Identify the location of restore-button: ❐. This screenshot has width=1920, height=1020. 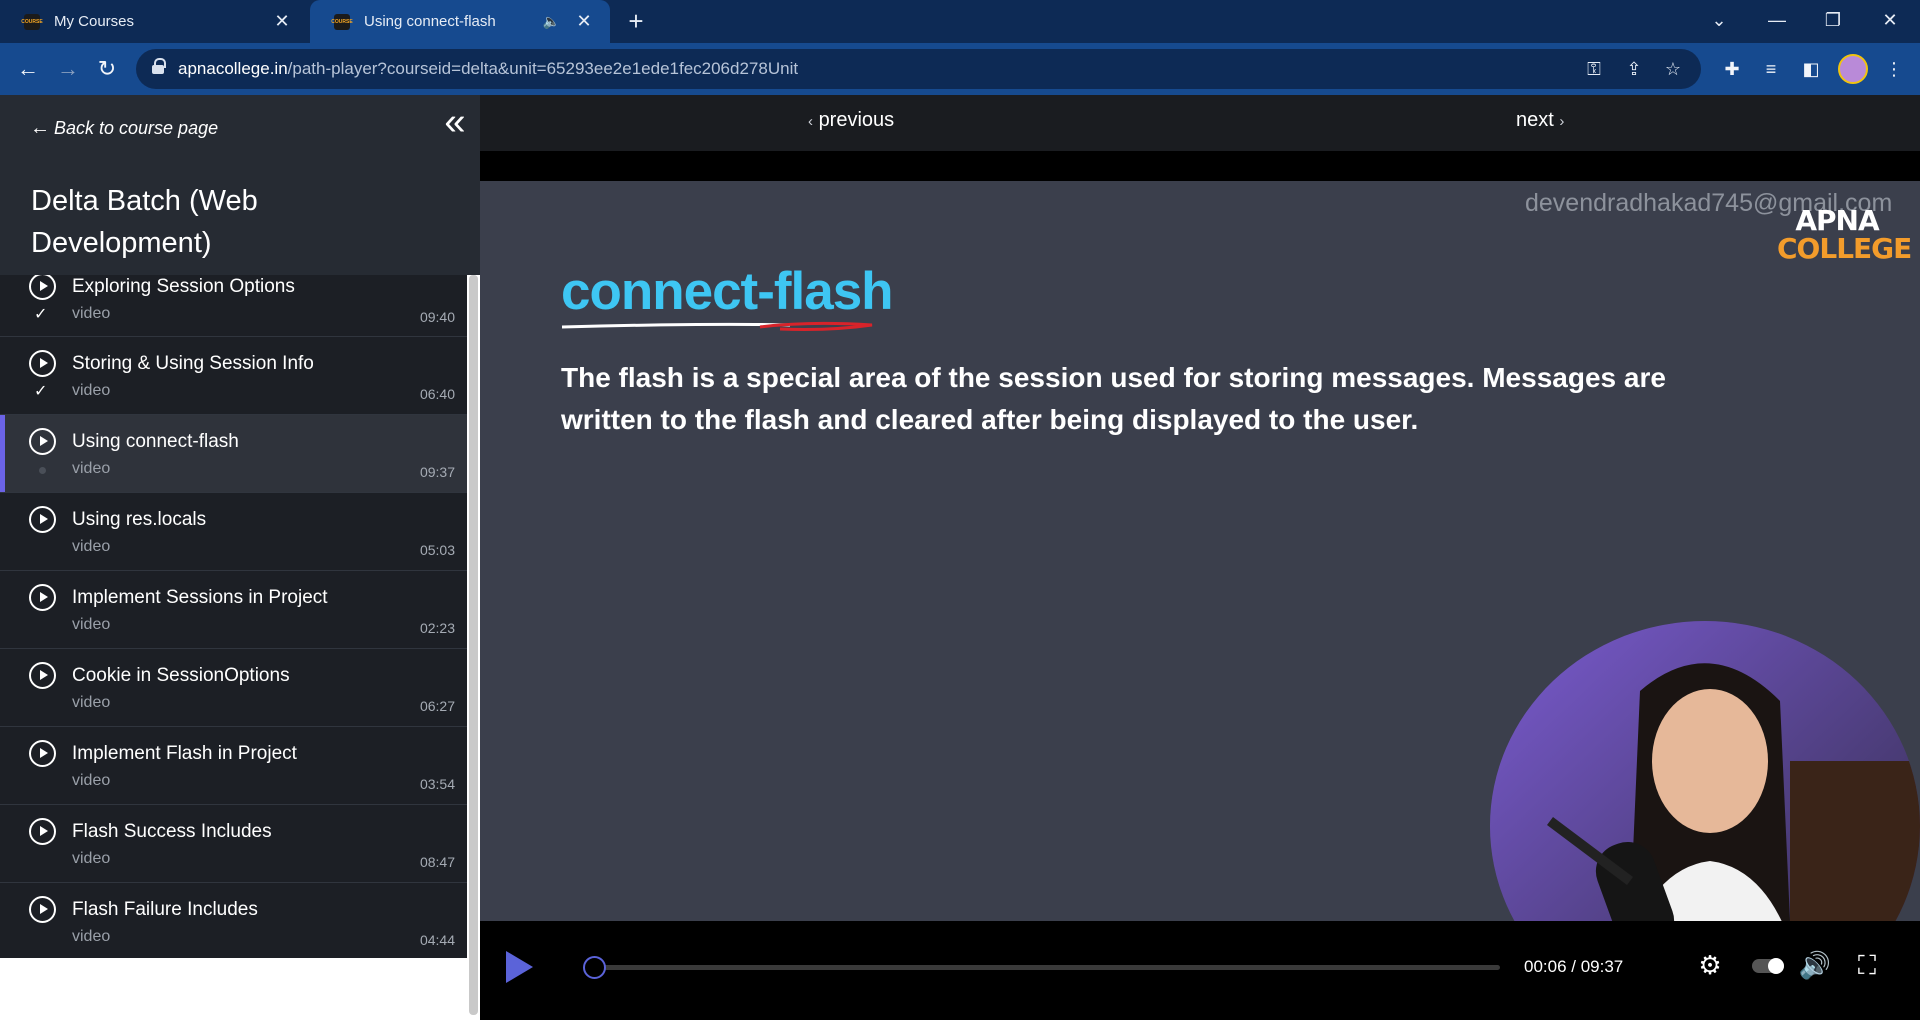
(1833, 21).